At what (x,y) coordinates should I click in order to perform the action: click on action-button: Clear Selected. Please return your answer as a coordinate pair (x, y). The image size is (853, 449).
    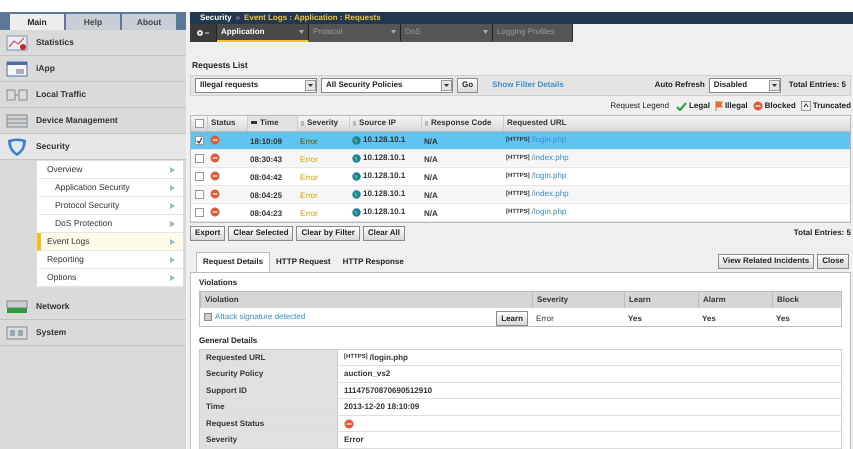
    Looking at the image, I should click on (261, 233).